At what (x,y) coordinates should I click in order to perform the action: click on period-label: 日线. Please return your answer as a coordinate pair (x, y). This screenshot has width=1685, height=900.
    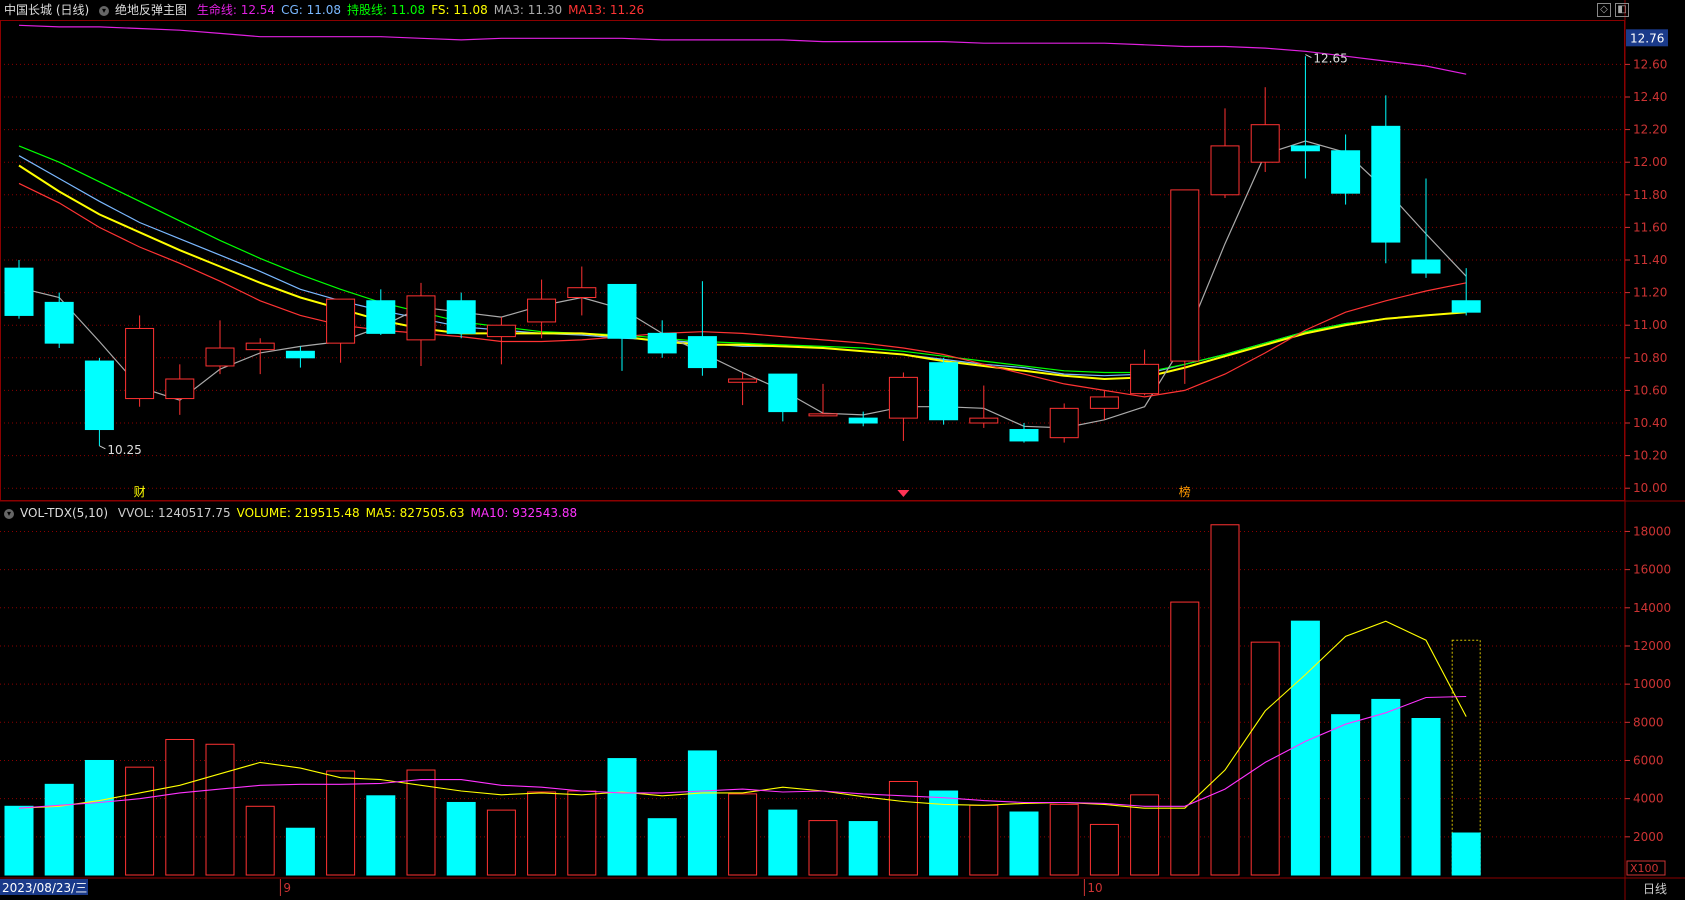
    Looking at the image, I should click on (1655, 889).